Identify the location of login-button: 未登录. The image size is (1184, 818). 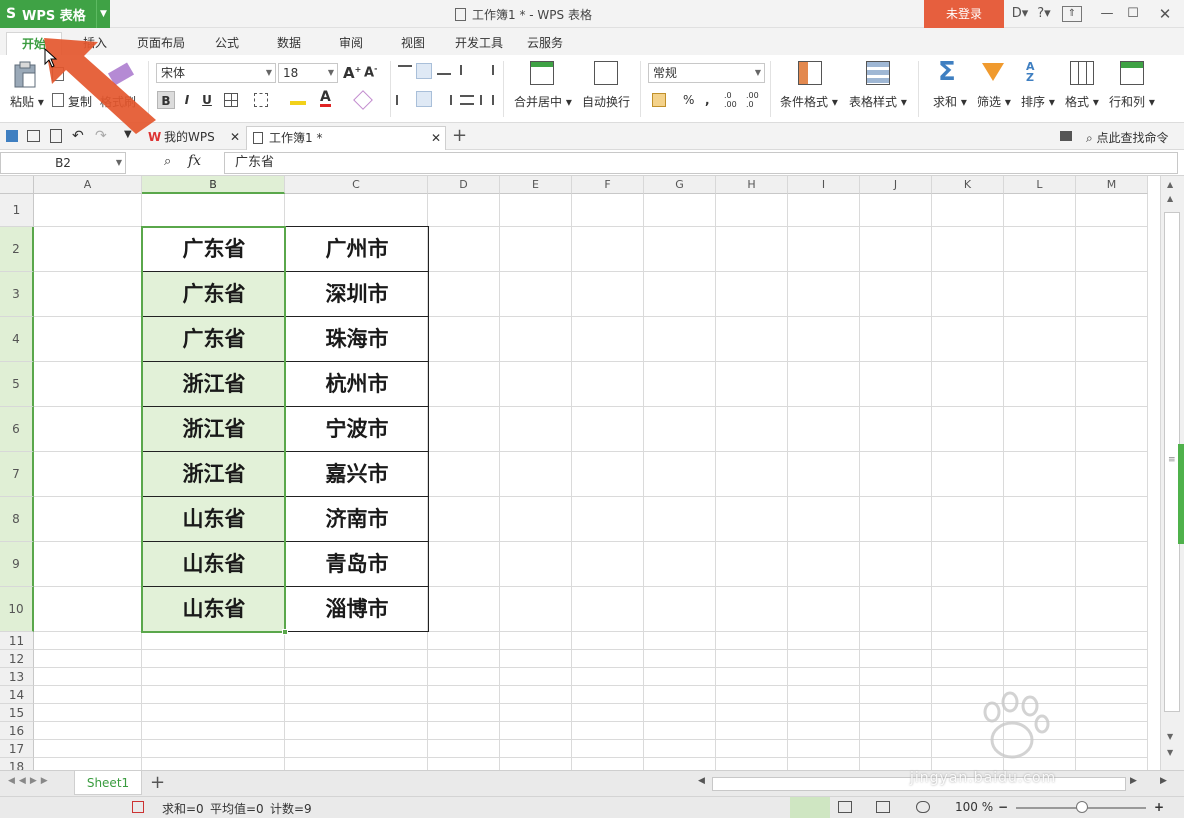
(964, 14).